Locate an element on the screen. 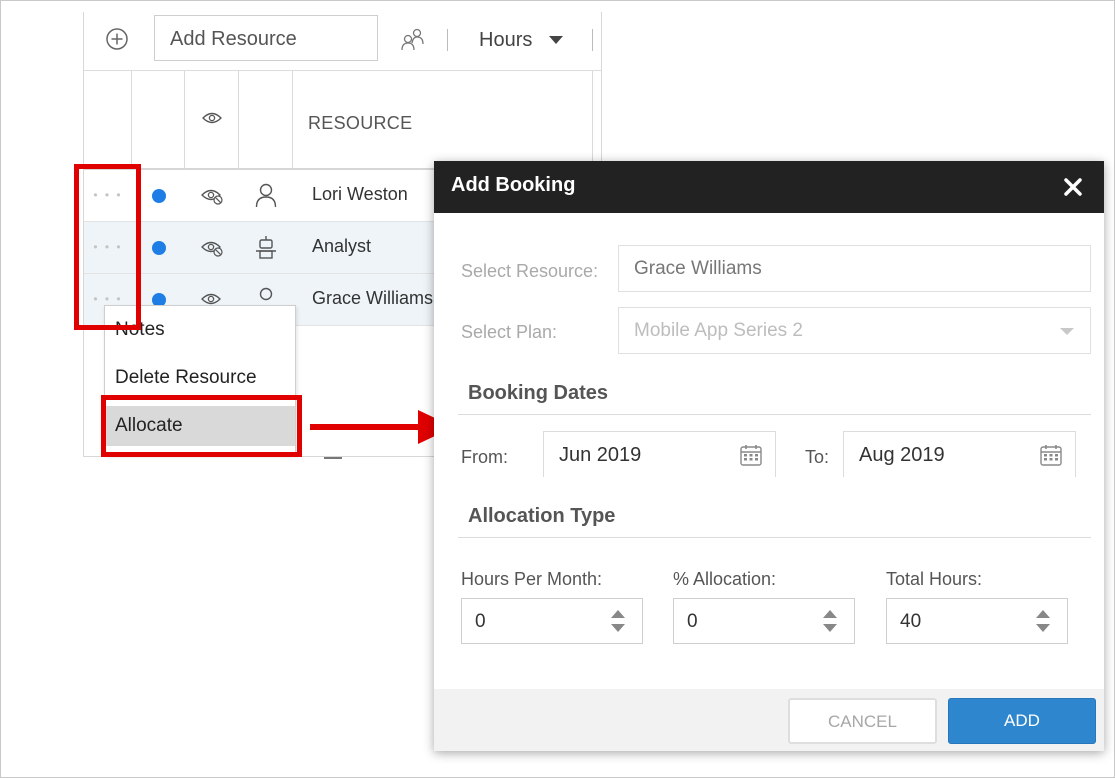  select-resource-field: Grace Williams is located at coordinates (854, 268).